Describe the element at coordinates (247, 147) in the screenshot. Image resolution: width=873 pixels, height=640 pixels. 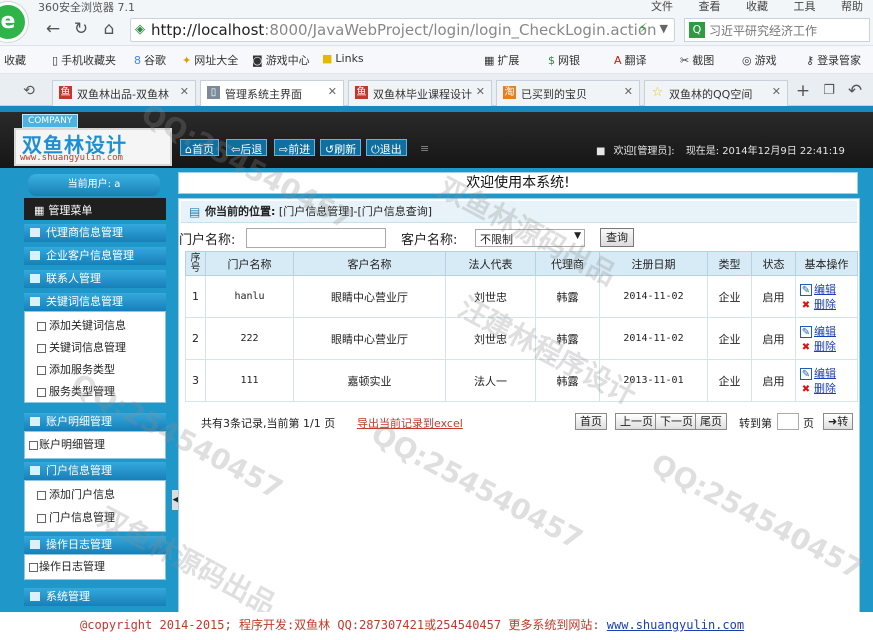
I see `nav-back-button: ⇦后退` at that location.